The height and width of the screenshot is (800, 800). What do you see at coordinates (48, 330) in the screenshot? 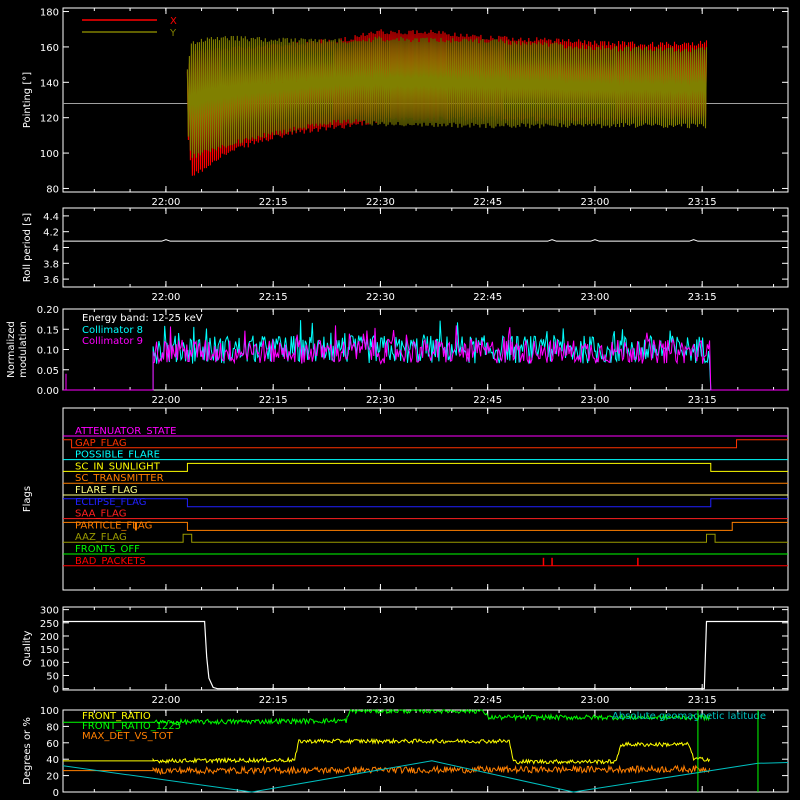
I see `y-tick-label: 0.15` at bounding box center [48, 330].